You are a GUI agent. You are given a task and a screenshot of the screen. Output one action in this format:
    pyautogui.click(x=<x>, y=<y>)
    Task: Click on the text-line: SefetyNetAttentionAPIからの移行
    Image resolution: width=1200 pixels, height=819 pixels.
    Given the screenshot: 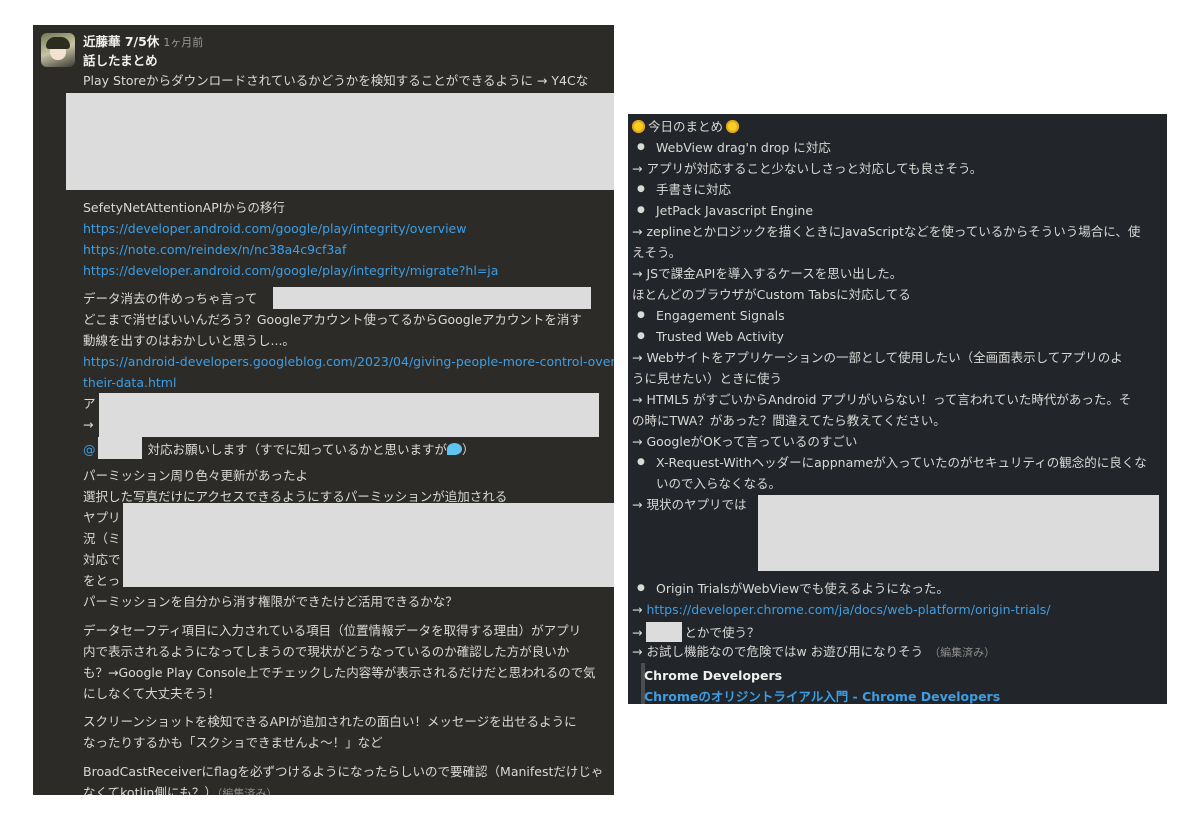 What is the action you would take?
    pyautogui.click(x=184, y=207)
    